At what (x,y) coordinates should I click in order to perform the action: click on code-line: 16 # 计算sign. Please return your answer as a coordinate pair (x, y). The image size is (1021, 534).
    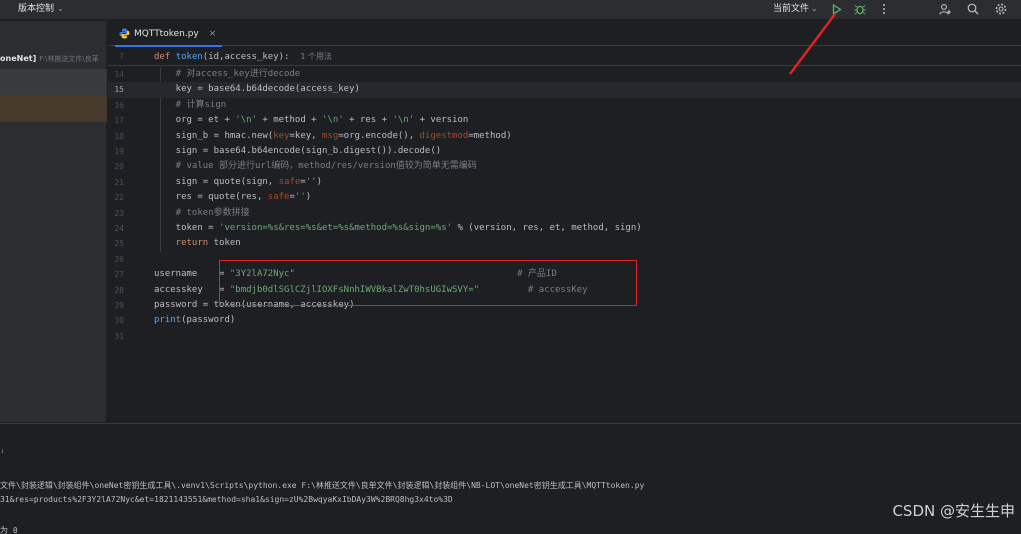
    Looking at the image, I should click on (564, 105).